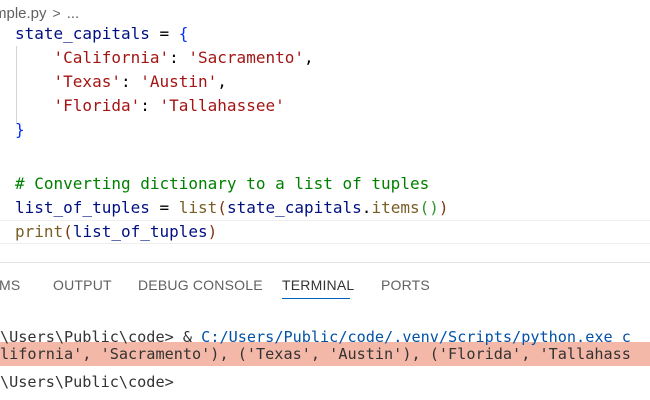  I want to click on code-line-2: 'California': 'Sacramento',, so click(164, 58).